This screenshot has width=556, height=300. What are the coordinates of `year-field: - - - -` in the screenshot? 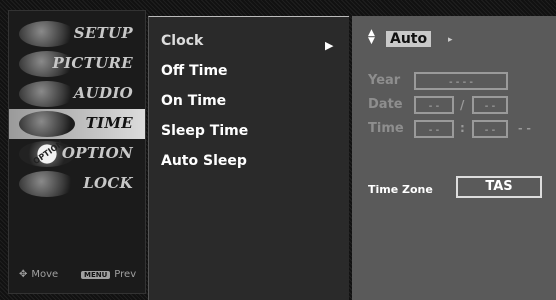 It's located at (461, 81).